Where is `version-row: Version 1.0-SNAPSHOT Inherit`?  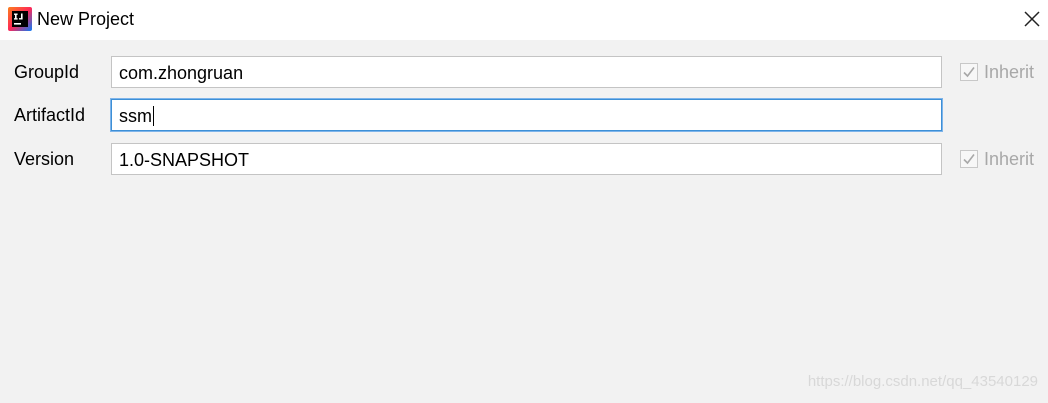 version-row: Version 1.0-SNAPSHOT Inherit is located at coordinates (524, 159).